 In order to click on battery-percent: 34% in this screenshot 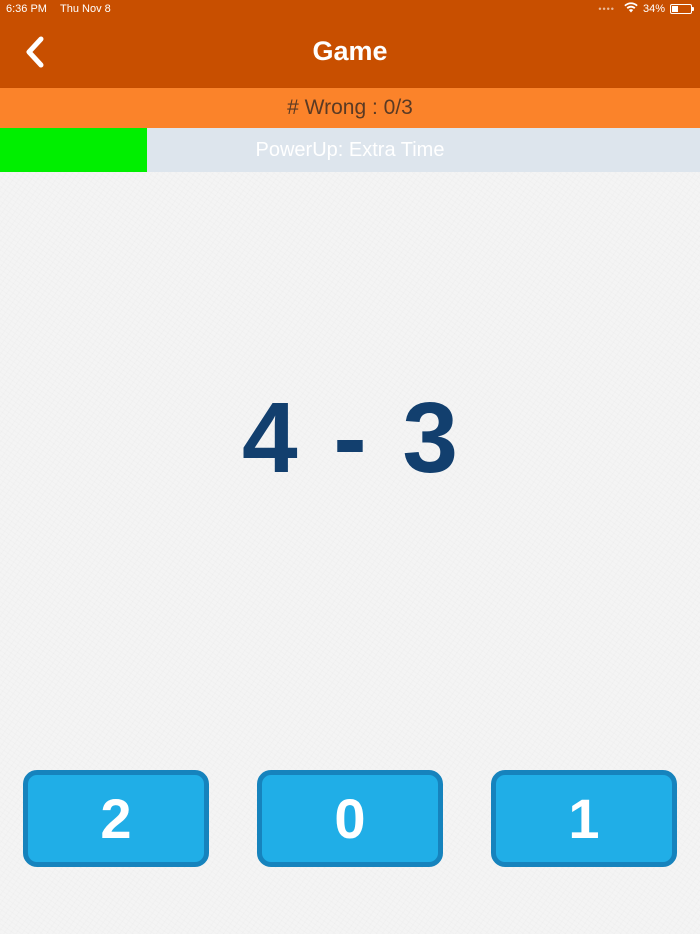, I will do `click(653, 9)`.